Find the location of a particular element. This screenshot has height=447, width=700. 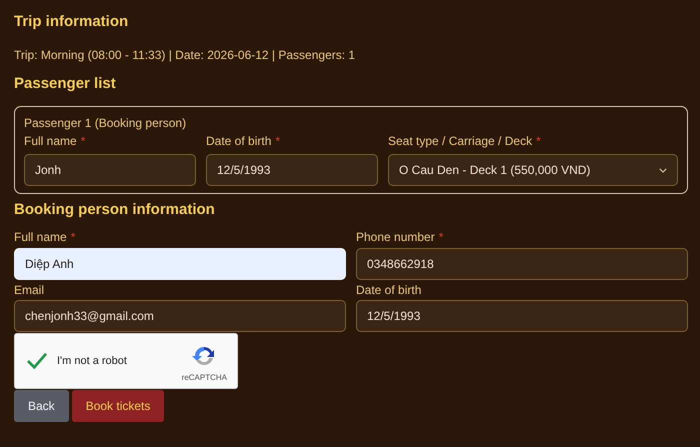

back-button: Back is located at coordinates (41, 406).